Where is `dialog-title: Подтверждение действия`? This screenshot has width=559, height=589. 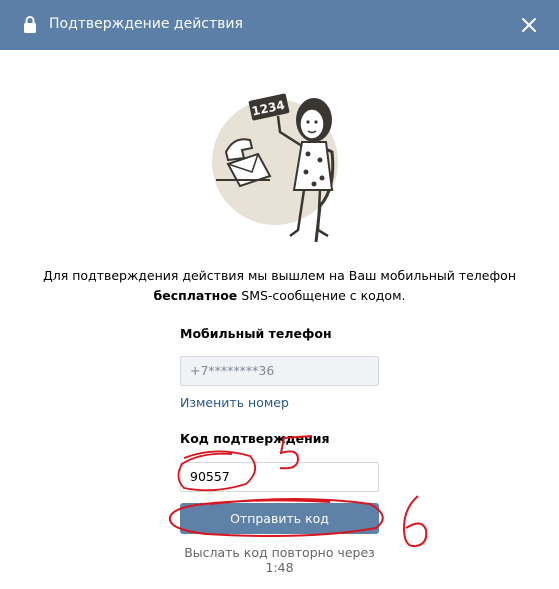
dialog-title: Подтверждение действия is located at coordinates (146, 24).